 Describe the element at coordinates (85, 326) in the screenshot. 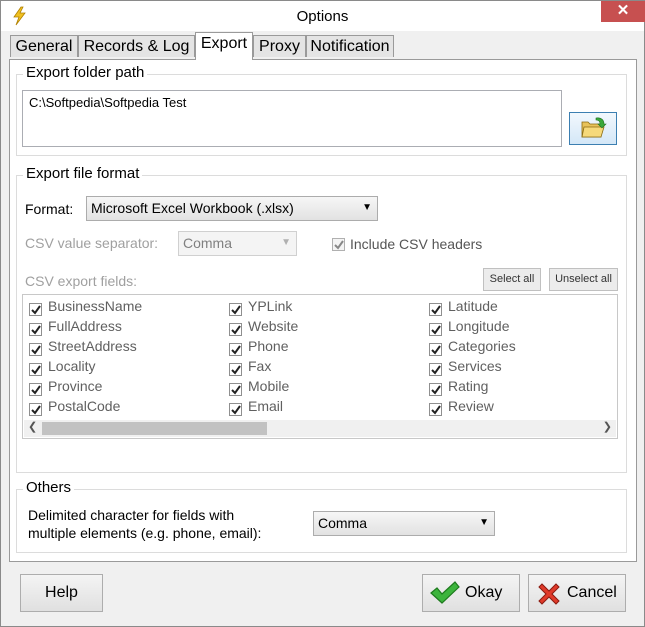

I see `csv-field-label: FullAddress` at that location.